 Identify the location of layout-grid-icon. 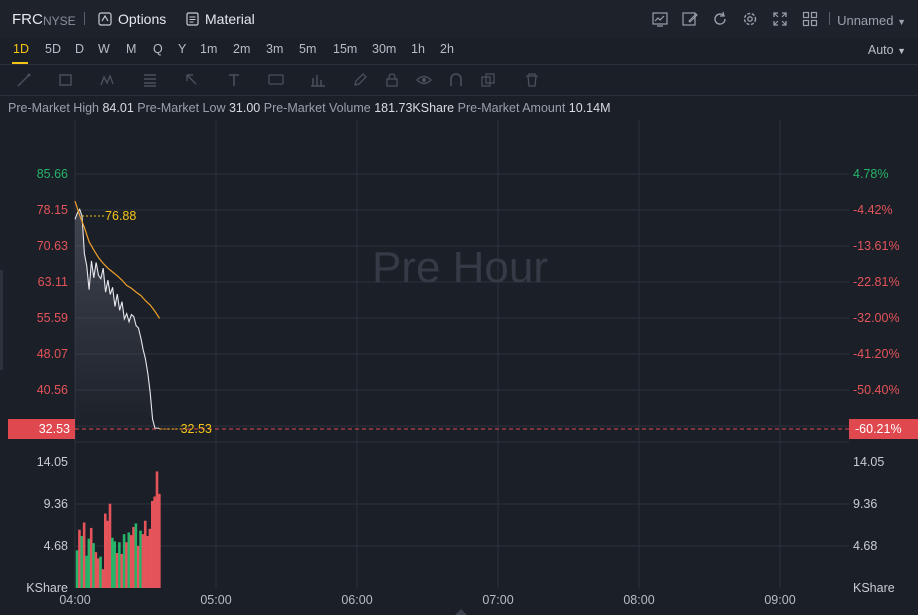
(810, 19).